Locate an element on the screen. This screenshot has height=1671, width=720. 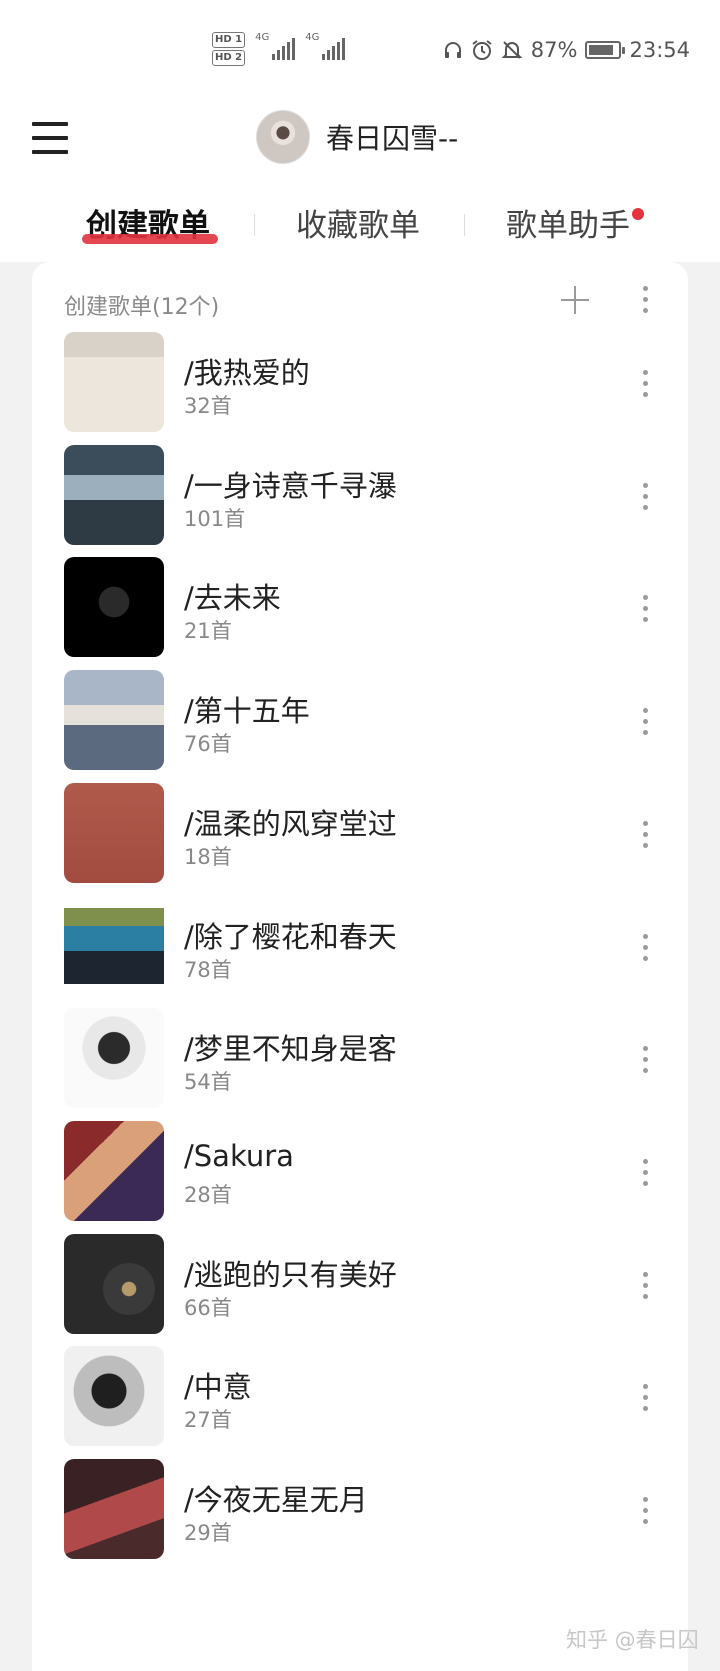
playlist-row: /一身诗意千寻瀑 101首 is located at coordinates (360, 499).